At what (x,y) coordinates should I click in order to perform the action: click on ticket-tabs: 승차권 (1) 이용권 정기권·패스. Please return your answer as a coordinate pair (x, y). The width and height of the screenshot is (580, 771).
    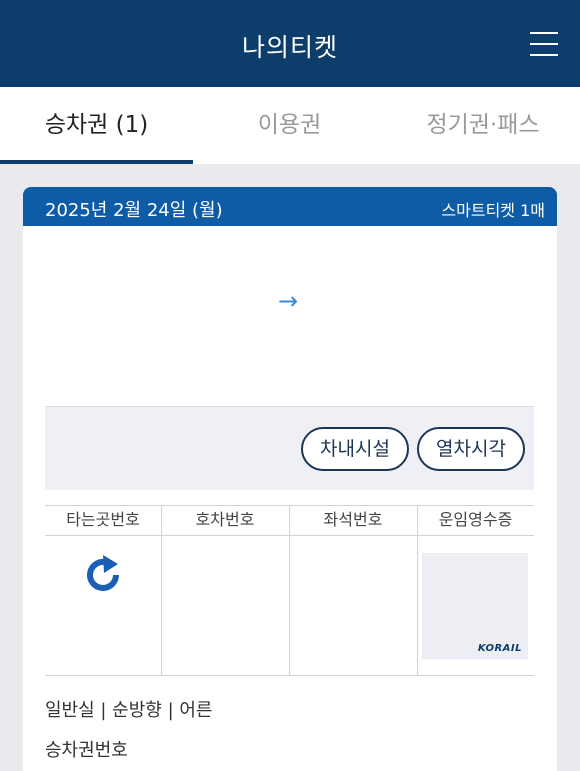
    Looking at the image, I should click on (290, 125).